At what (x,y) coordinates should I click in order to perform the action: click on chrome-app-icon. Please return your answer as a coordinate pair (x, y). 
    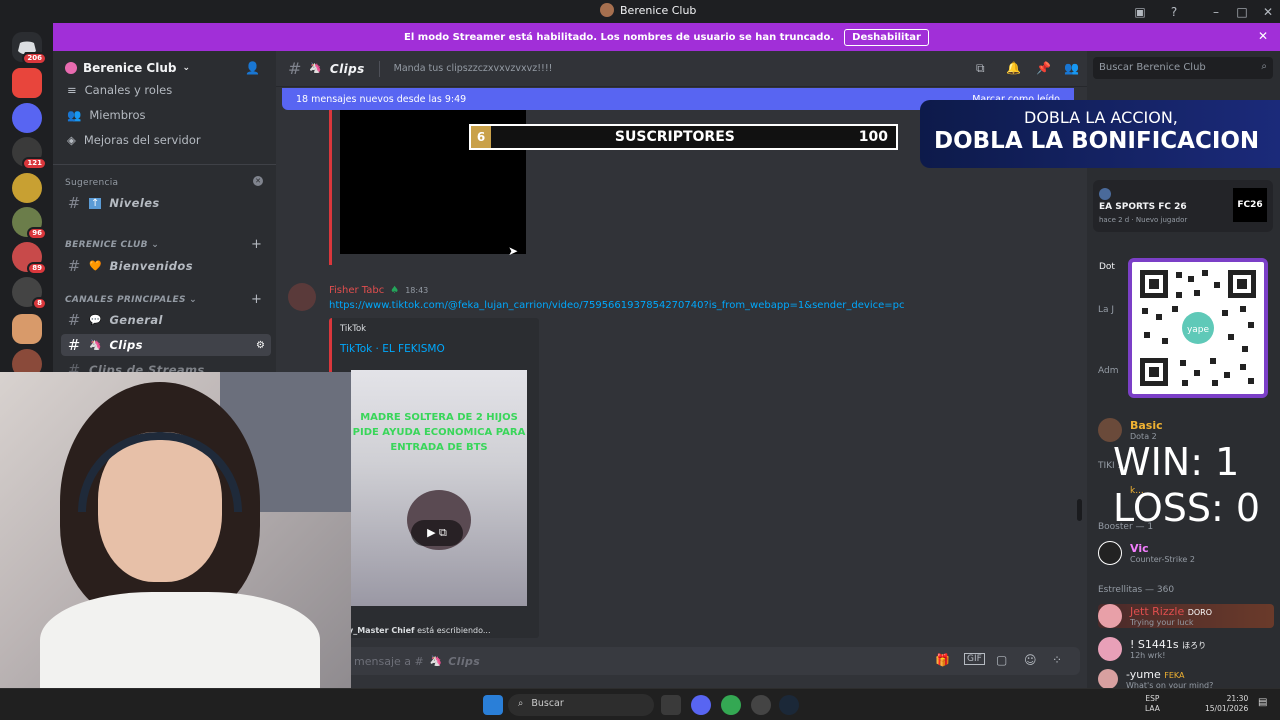
    Looking at the image, I should click on (731, 705).